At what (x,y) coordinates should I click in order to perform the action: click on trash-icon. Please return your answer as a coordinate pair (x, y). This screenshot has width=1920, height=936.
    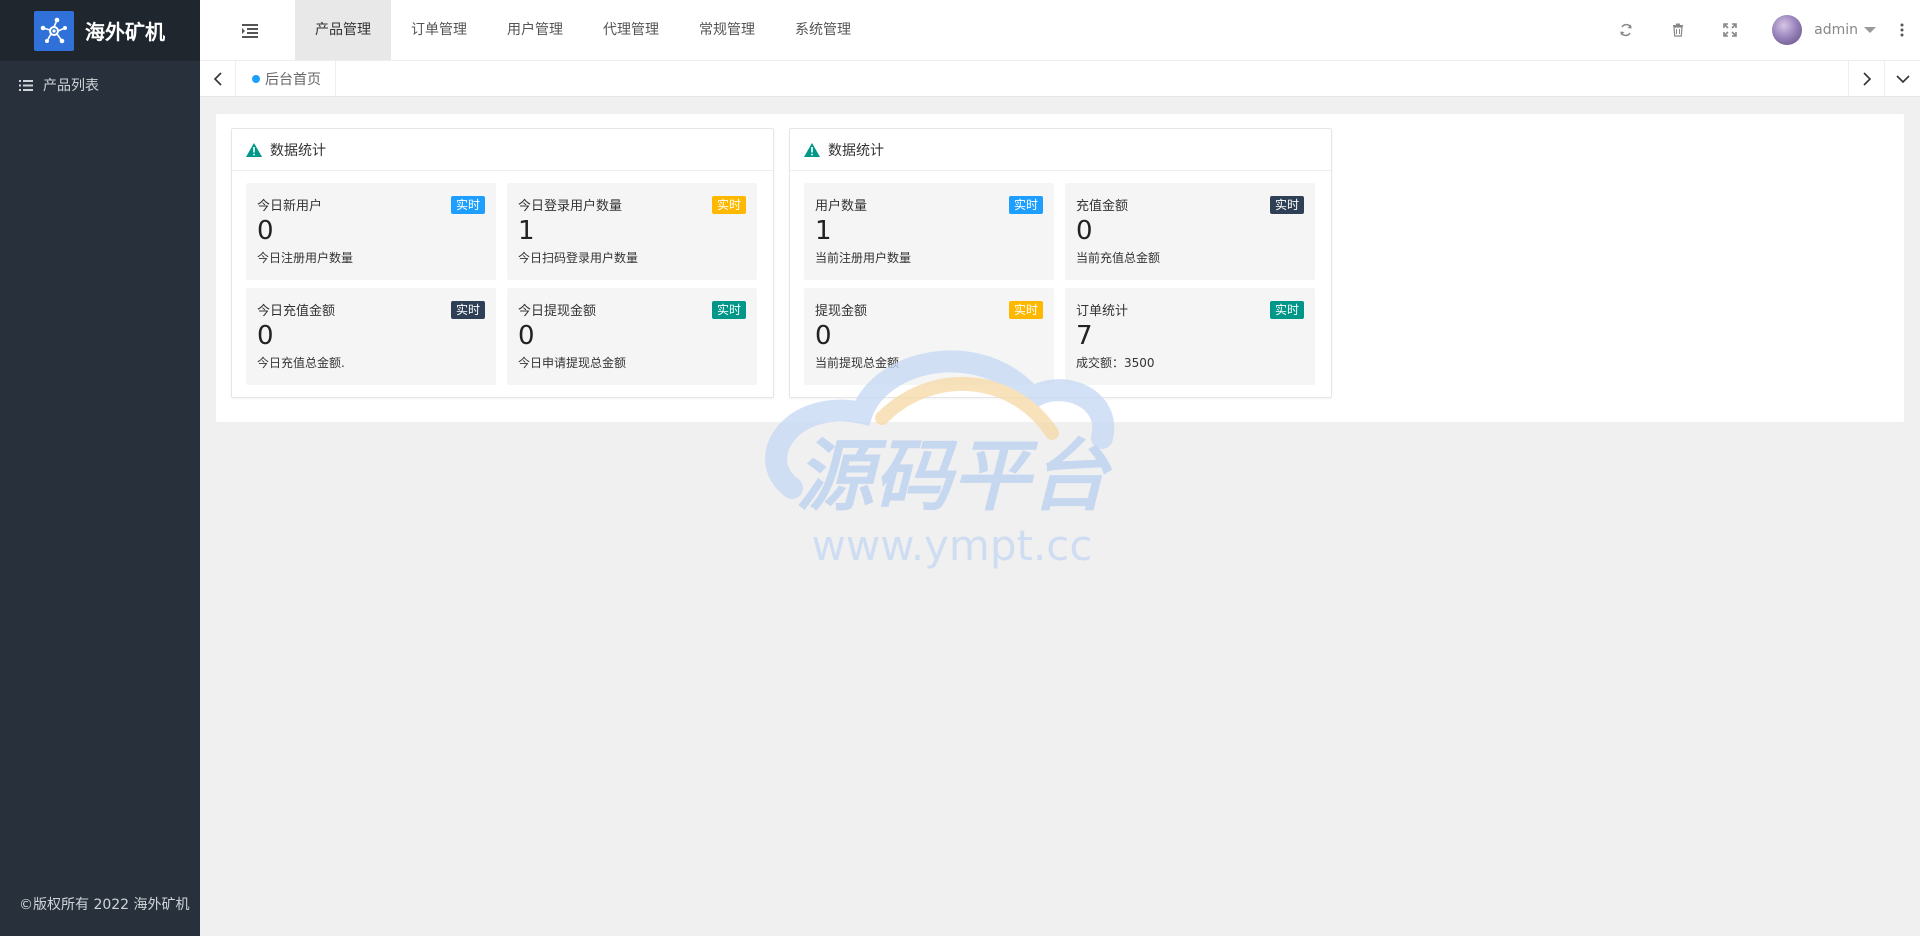
    Looking at the image, I should click on (1678, 30).